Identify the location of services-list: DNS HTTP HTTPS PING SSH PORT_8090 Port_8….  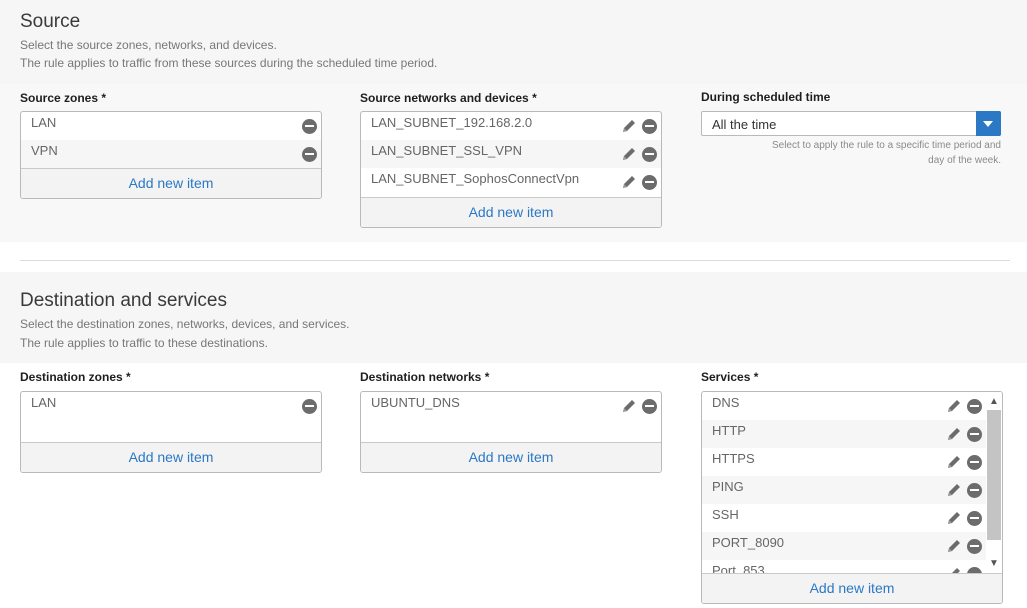
(852, 497).